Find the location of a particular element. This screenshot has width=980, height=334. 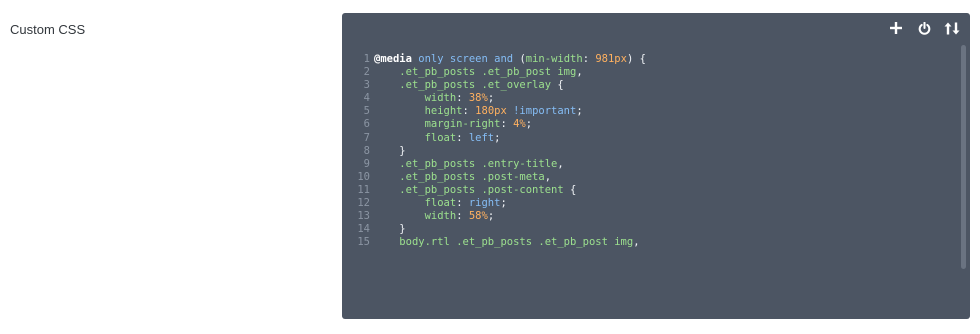

code-line: 13 width: 58%; is located at coordinates (649, 216).